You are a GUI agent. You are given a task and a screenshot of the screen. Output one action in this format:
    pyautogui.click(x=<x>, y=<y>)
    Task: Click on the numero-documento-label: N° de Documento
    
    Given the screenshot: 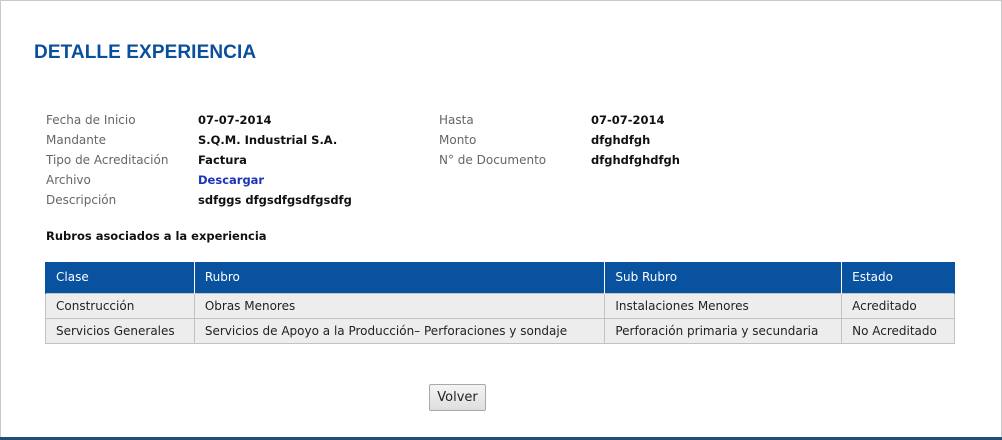 What is the action you would take?
    pyautogui.click(x=493, y=160)
    